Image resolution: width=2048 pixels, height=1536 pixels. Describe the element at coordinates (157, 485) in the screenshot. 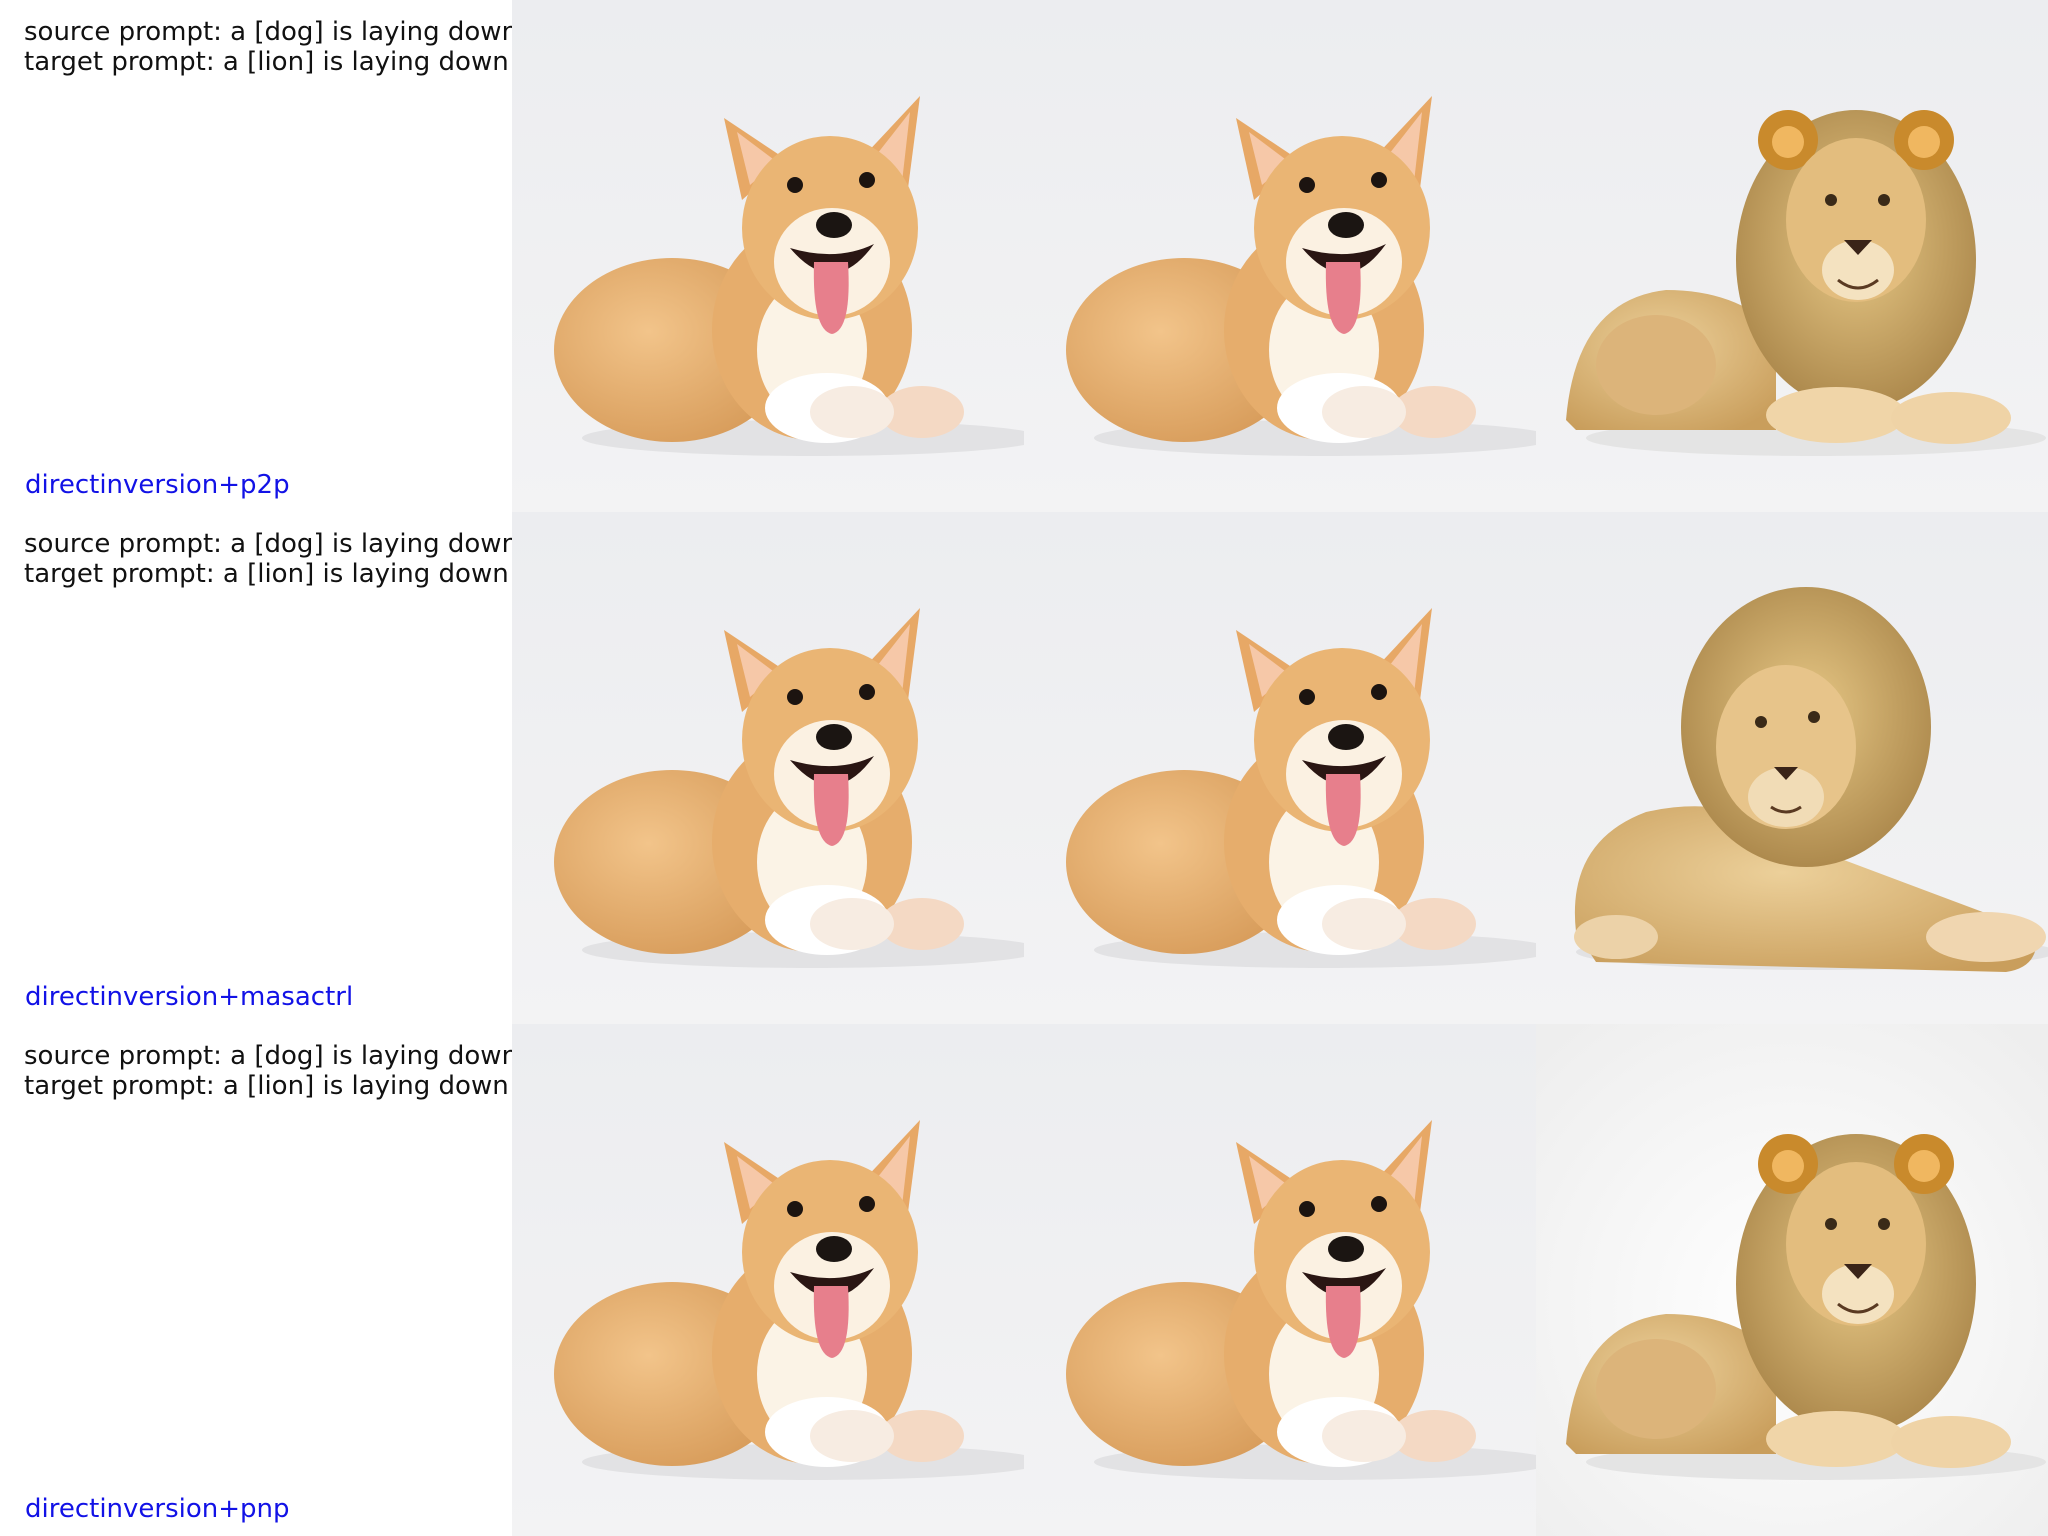

I see `method-label: directinversion+p2p` at that location.